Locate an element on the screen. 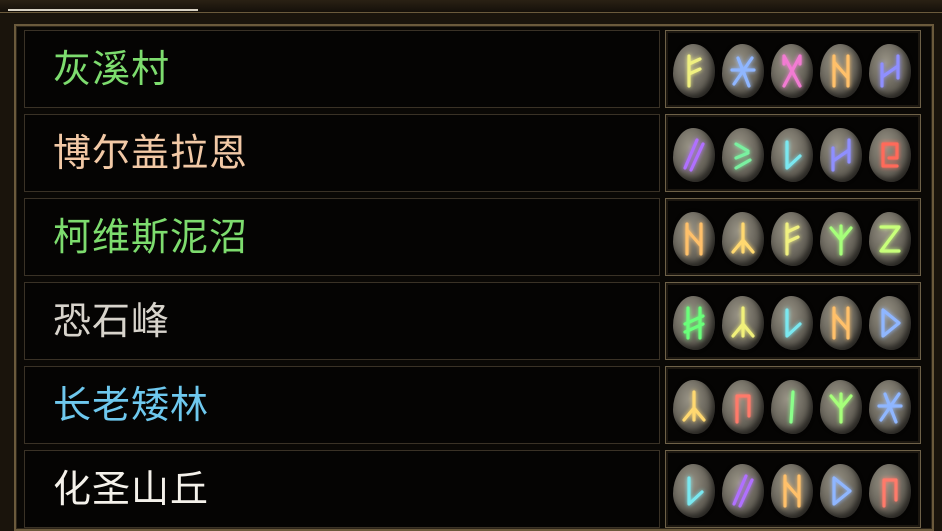  location-name-box: 柯维斯泥沼 is located at coordinates (342, 237).